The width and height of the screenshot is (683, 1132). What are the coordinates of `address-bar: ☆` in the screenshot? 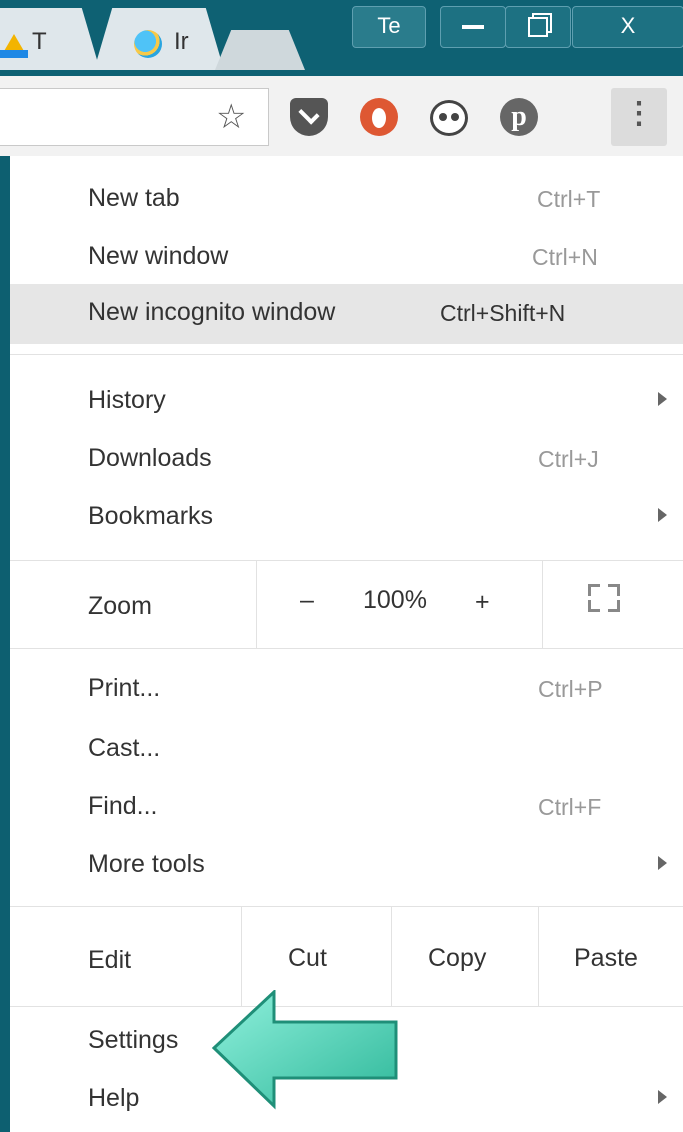 It's located at (134, 117).